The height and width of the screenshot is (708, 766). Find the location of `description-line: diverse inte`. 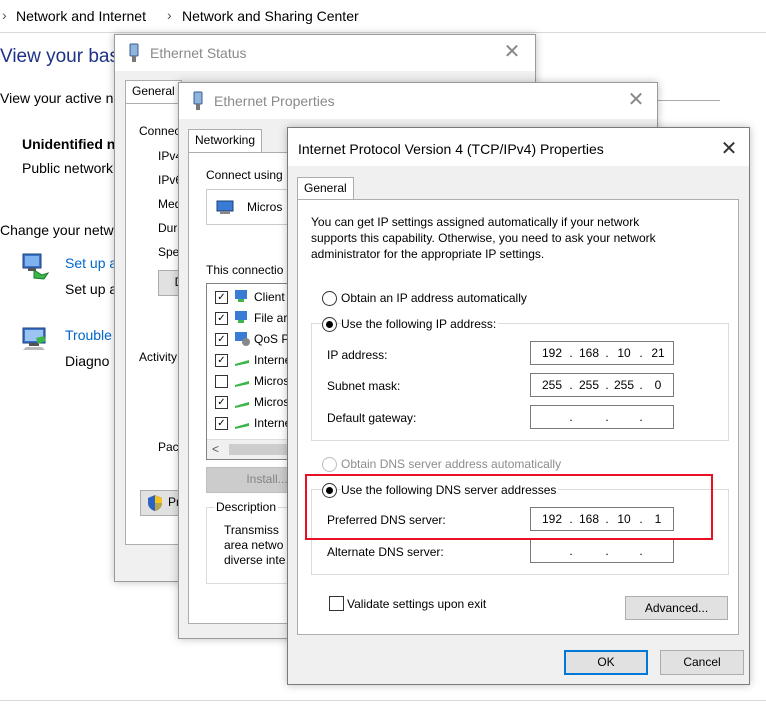

description-line: diverse inte is located at coordinates (255, 560).